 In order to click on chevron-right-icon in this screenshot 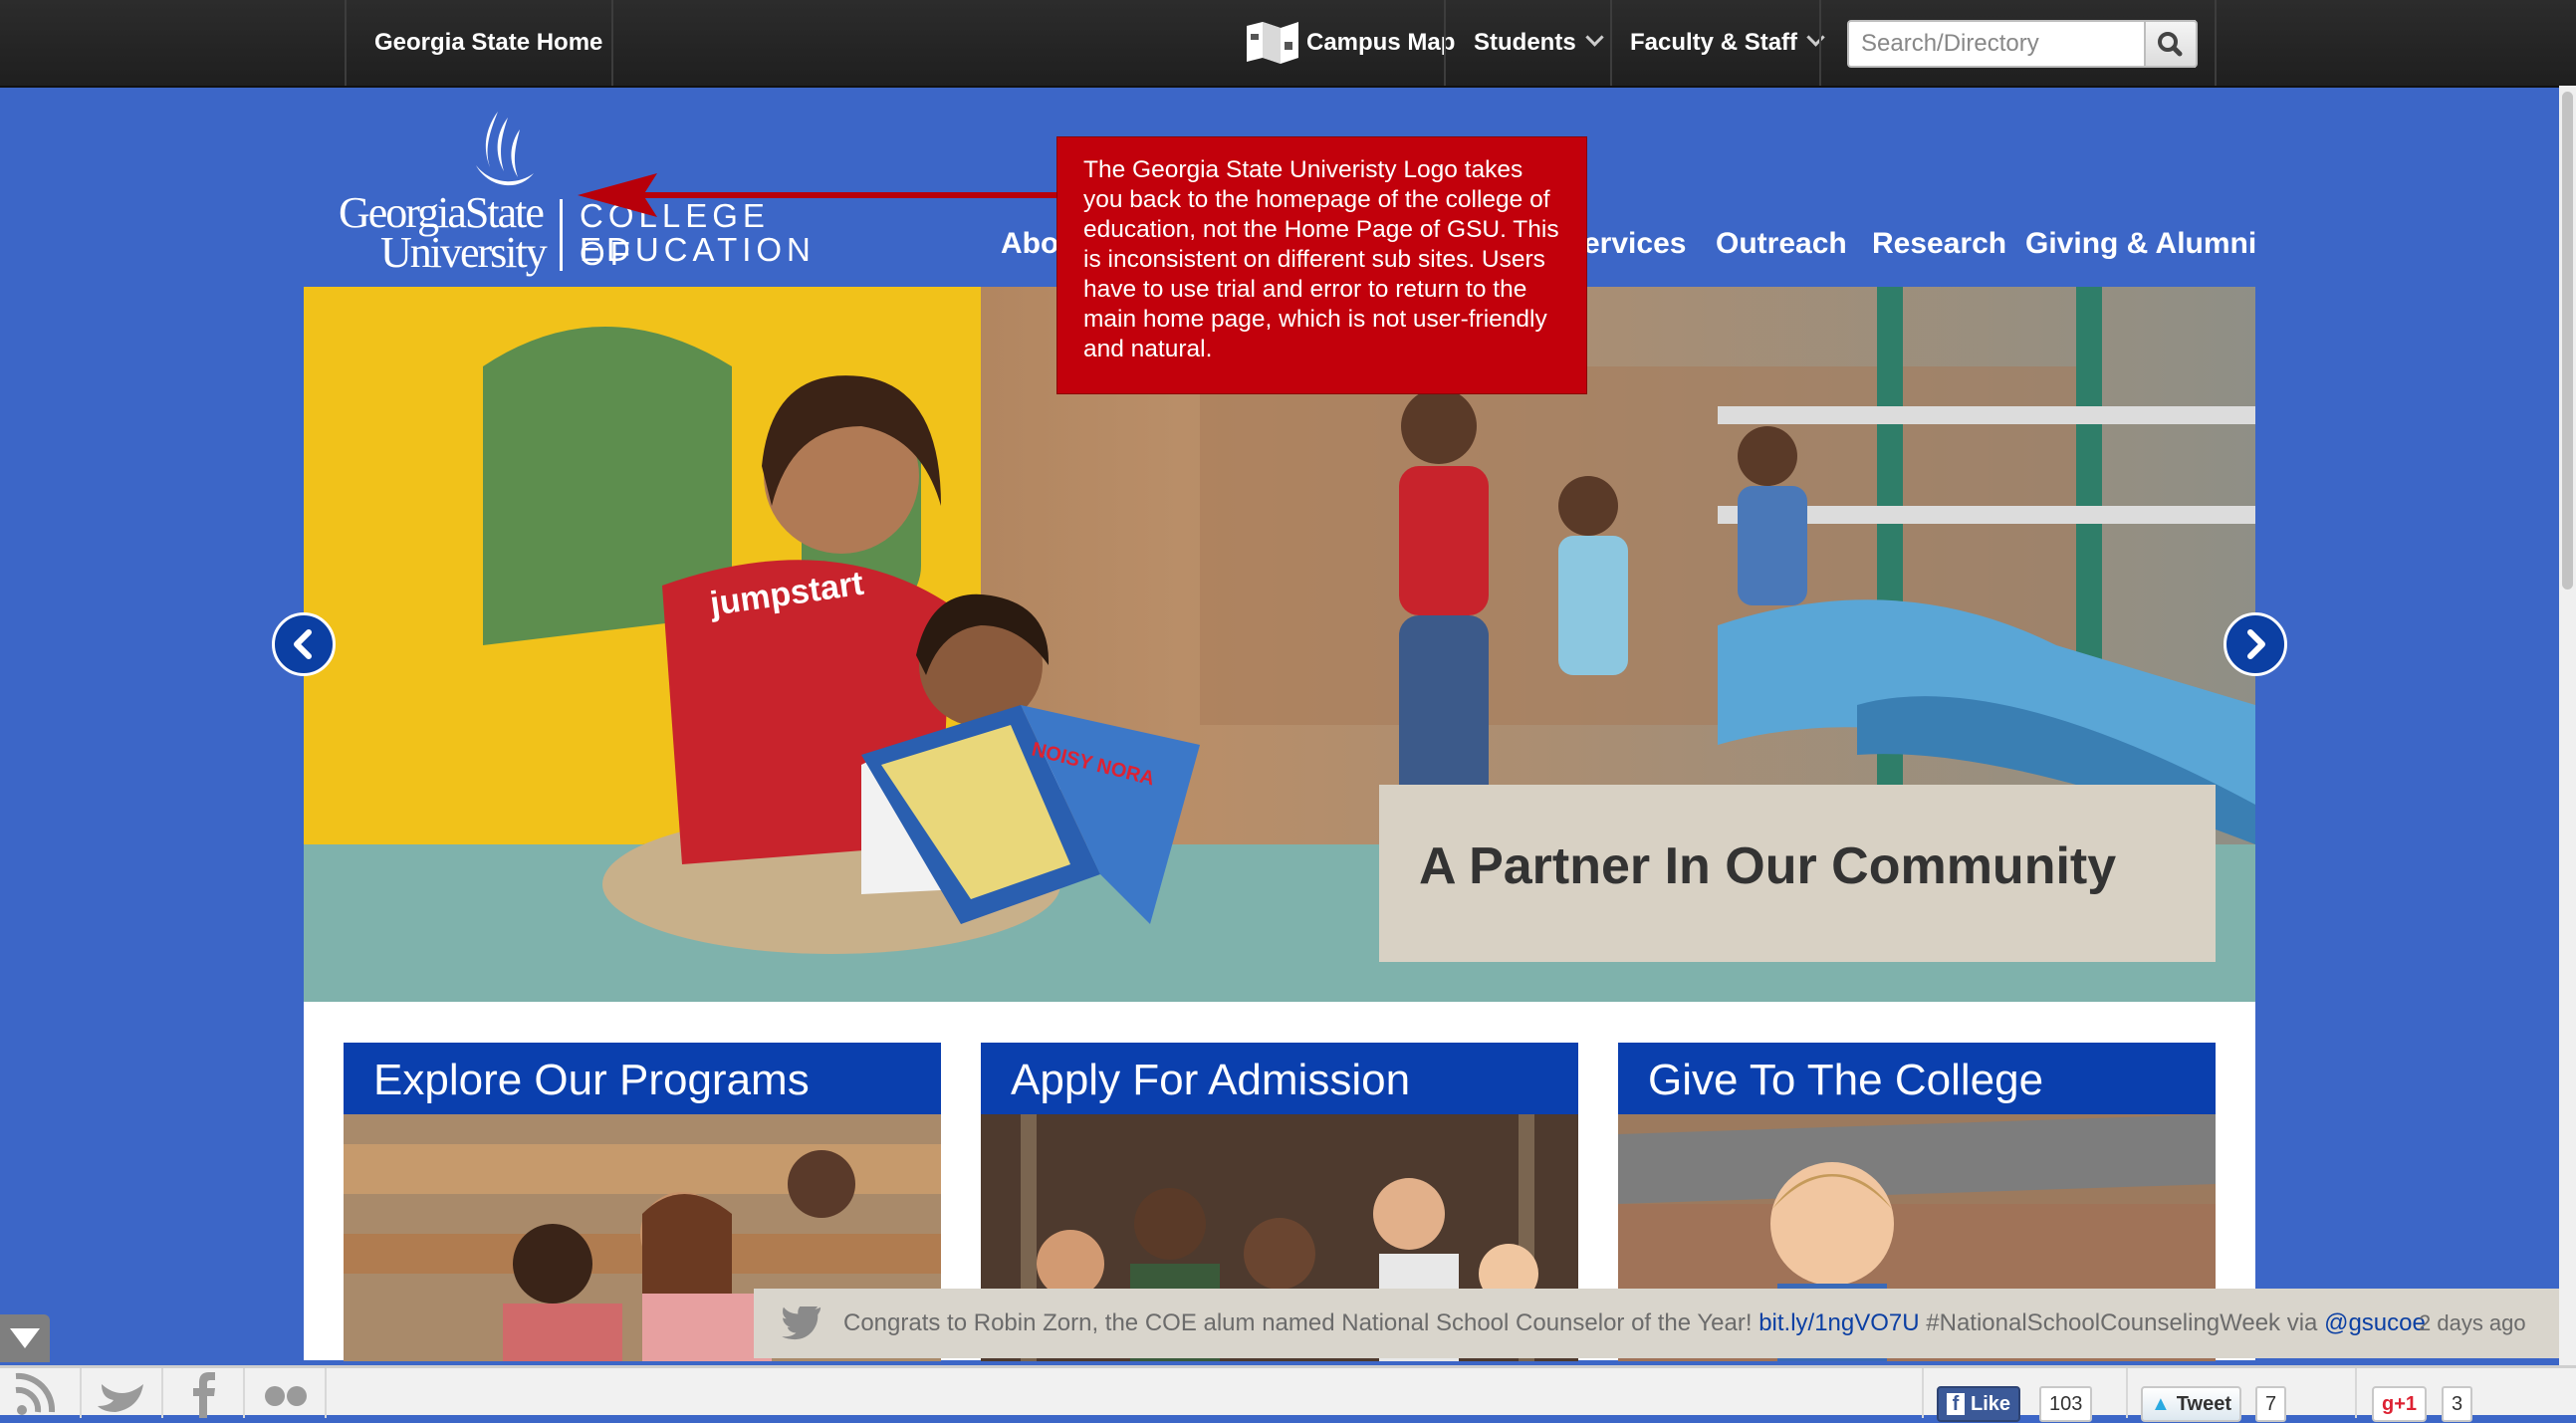, I will do `click(2256, 644)`.